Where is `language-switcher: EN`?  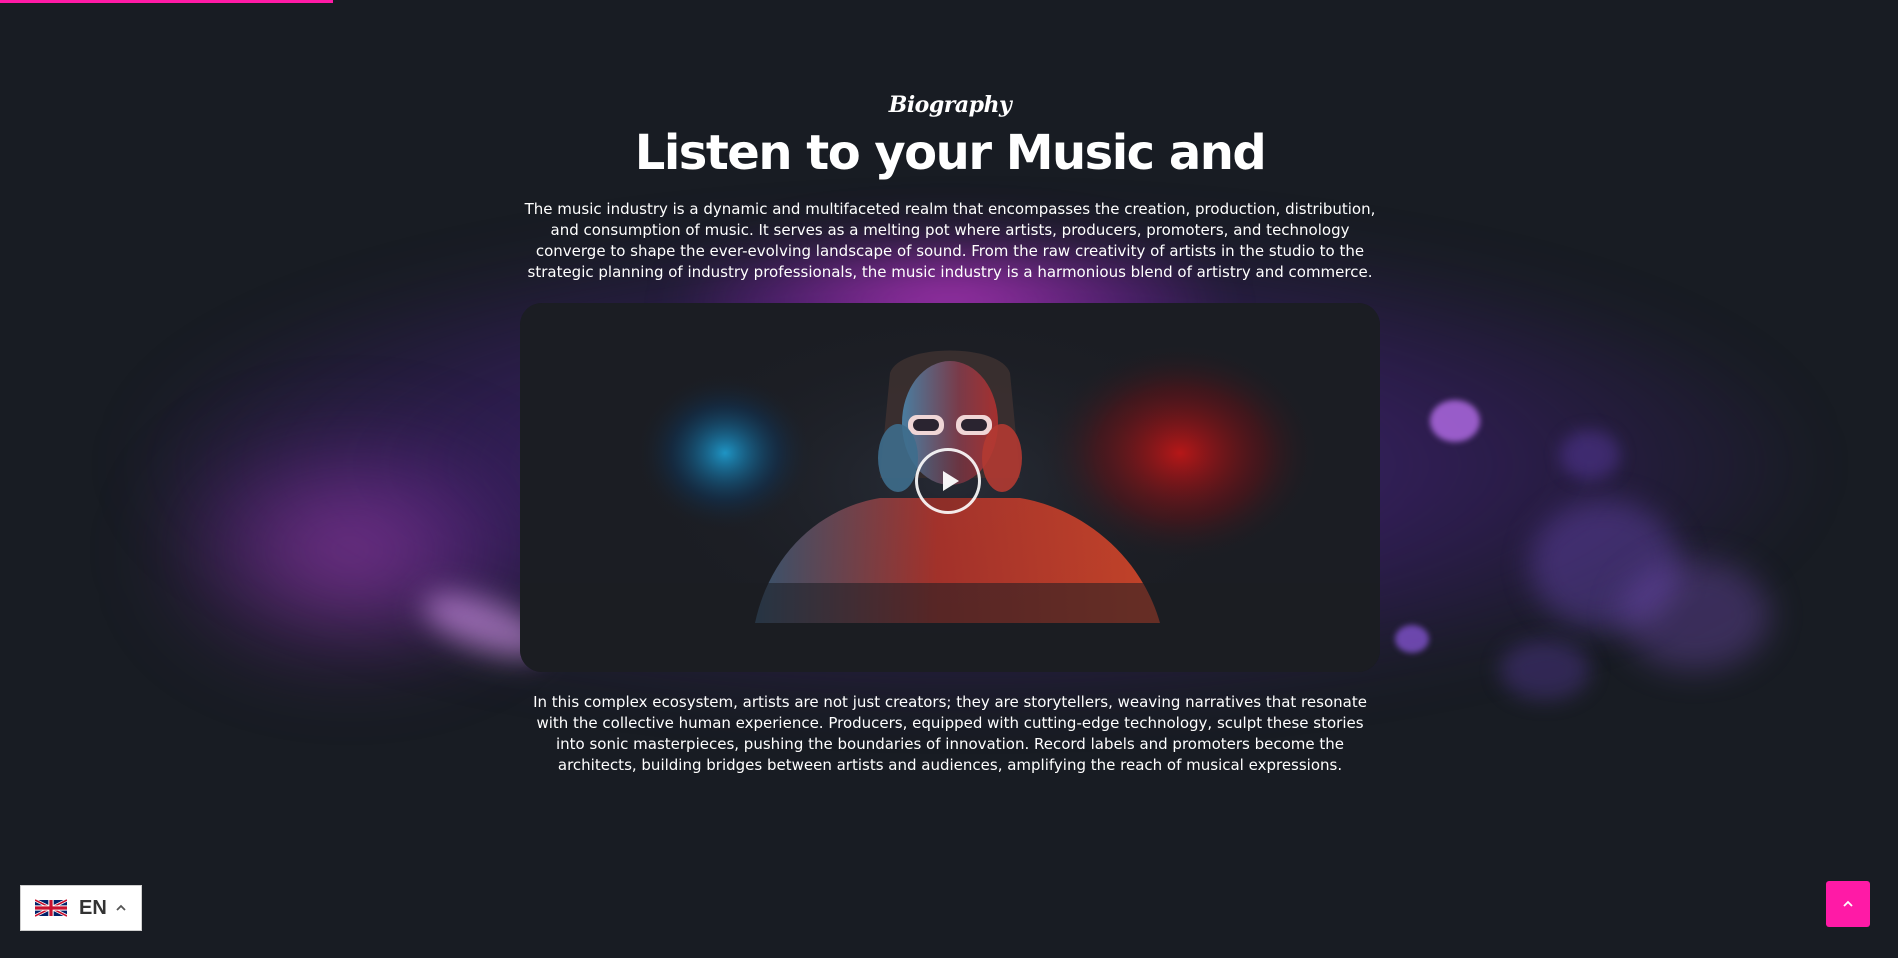 language-switcher: EN is located at coordinates (81, 908).